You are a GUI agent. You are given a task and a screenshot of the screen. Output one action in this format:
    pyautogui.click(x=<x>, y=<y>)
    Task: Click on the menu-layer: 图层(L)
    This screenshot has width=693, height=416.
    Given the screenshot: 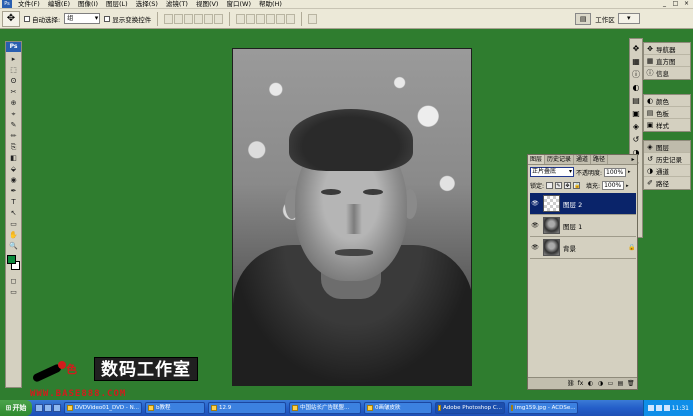 What is the action you would take?
    pyautogui.click(x=117, y=4)
    